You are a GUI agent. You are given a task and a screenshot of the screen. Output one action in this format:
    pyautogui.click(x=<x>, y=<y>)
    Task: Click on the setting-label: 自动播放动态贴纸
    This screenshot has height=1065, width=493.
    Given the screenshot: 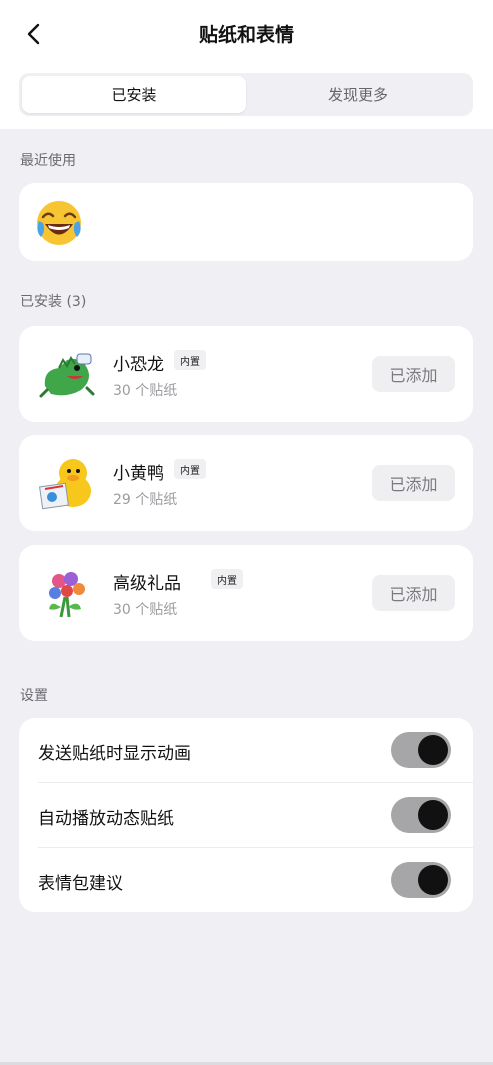 What is the action you would take?
    pyautogui.click(x=106, y=819)
    